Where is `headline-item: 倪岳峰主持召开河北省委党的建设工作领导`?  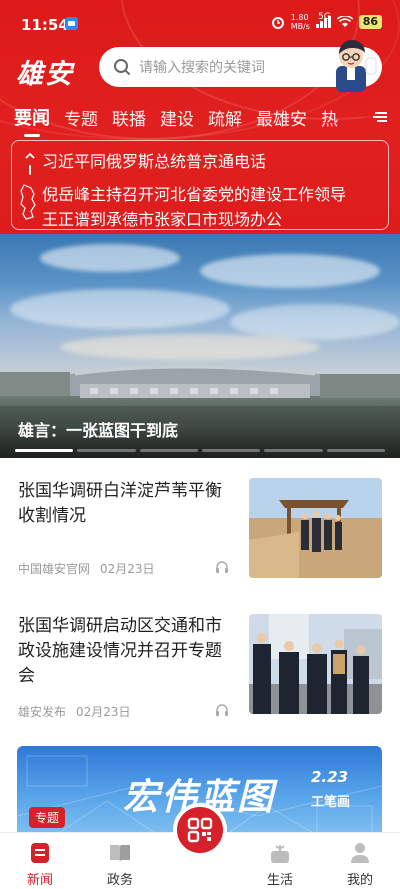 headline-item: 倪岳峰主持召开河北省委党的建设工作领导 is located at coordinates (194, 193).